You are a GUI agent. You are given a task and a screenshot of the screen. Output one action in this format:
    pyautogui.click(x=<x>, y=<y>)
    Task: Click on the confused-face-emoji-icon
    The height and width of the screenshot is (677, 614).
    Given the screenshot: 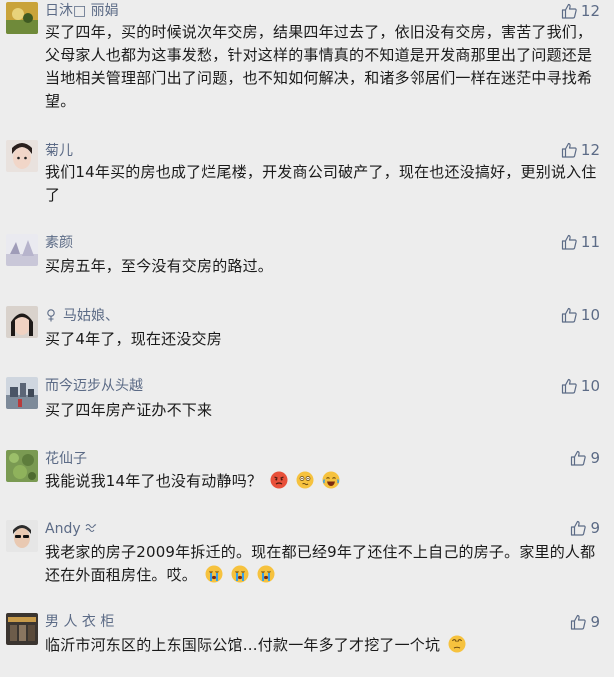 What is the action you would take?
    pyautogui.click(x=305, y=480)
    